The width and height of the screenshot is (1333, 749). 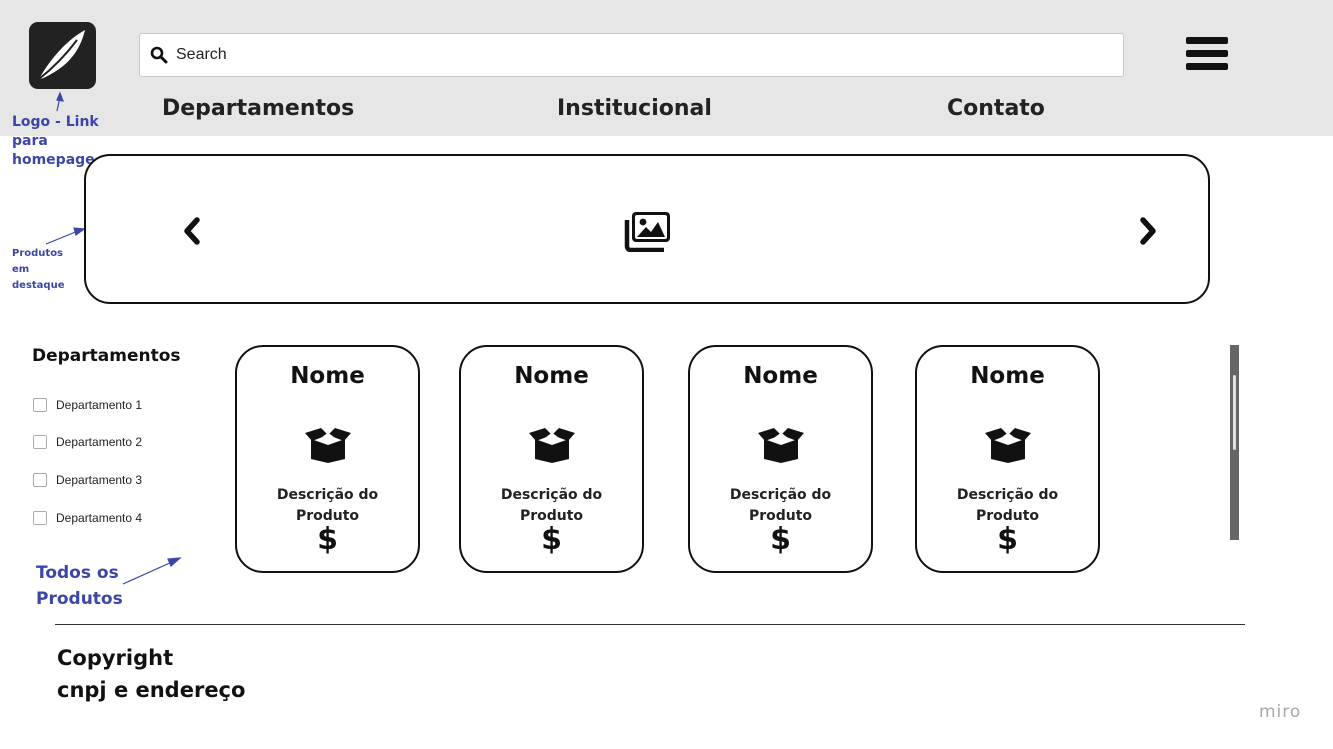 I want to click on chevron-right-icon, so click(x=1148, y=231).